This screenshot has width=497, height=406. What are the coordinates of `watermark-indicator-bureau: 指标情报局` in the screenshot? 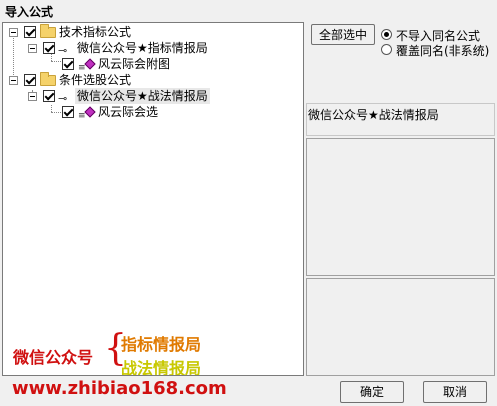 It's located at (161, 344).